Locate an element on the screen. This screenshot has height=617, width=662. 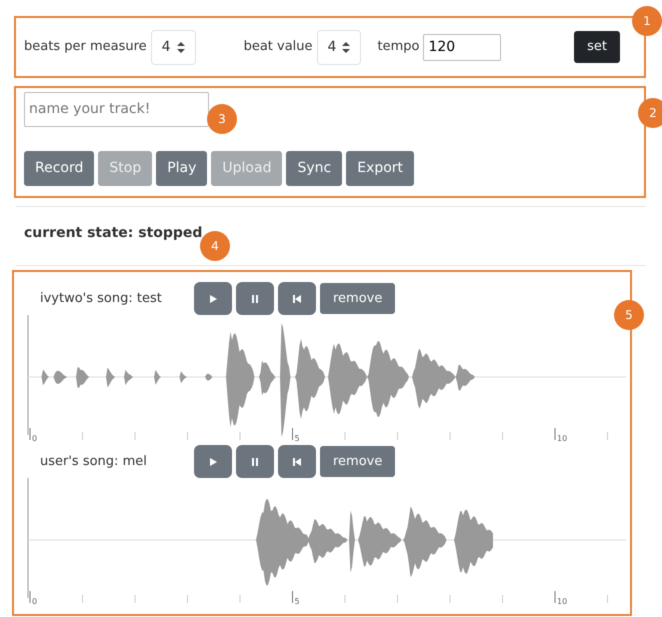
field-label: beats per measure is located at coordinates (85, 47).